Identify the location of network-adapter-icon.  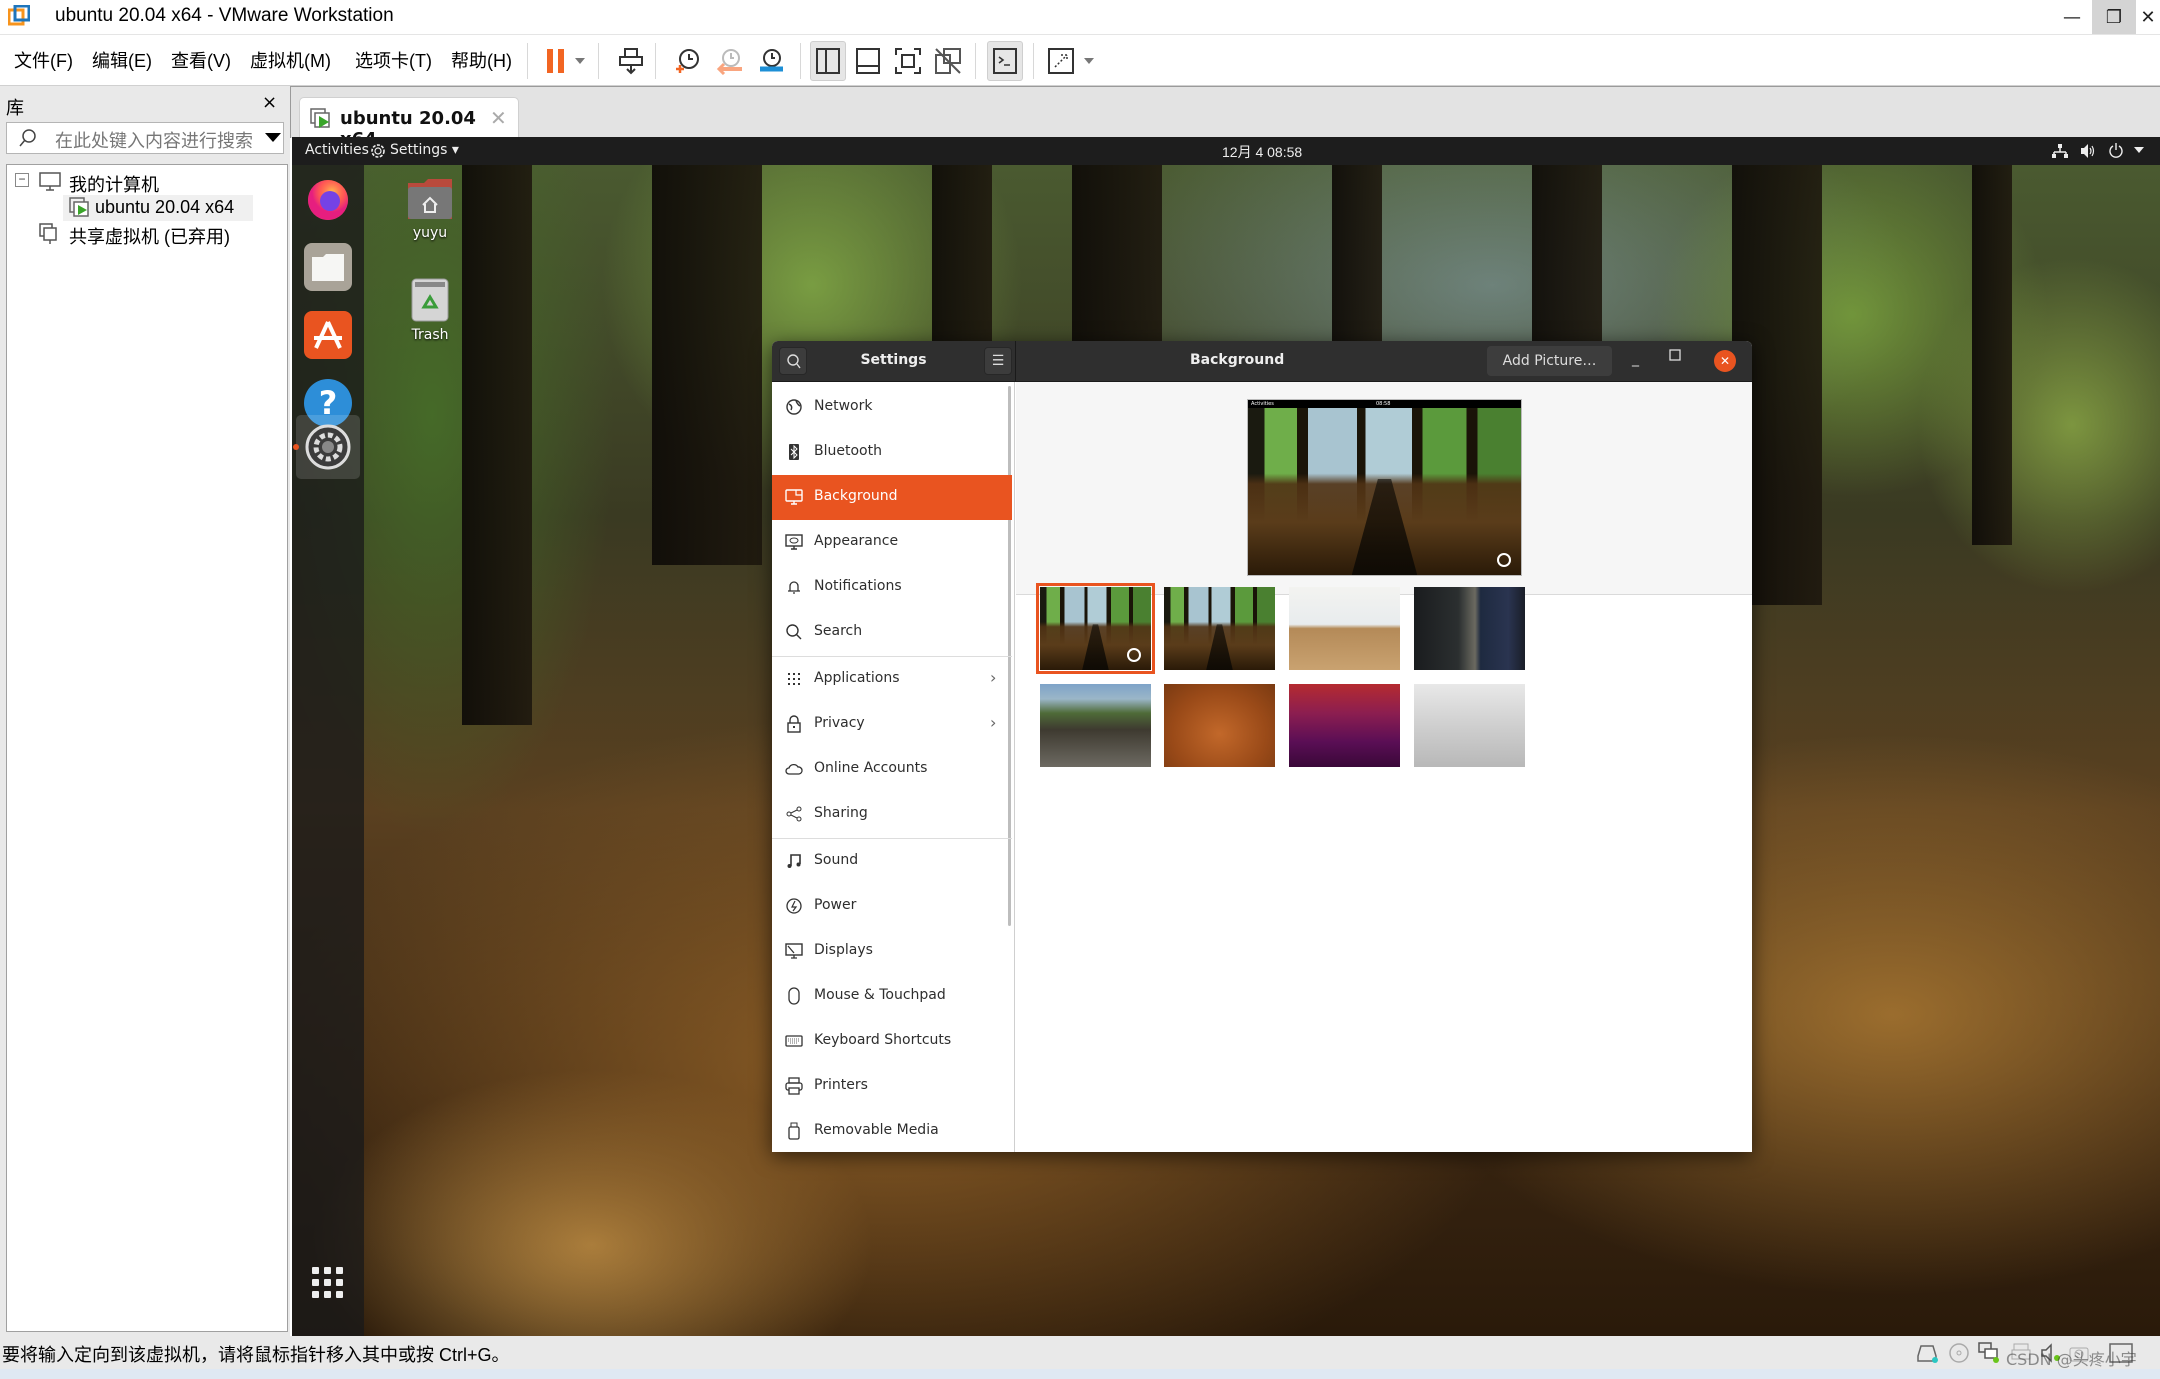
(1989, 1353).